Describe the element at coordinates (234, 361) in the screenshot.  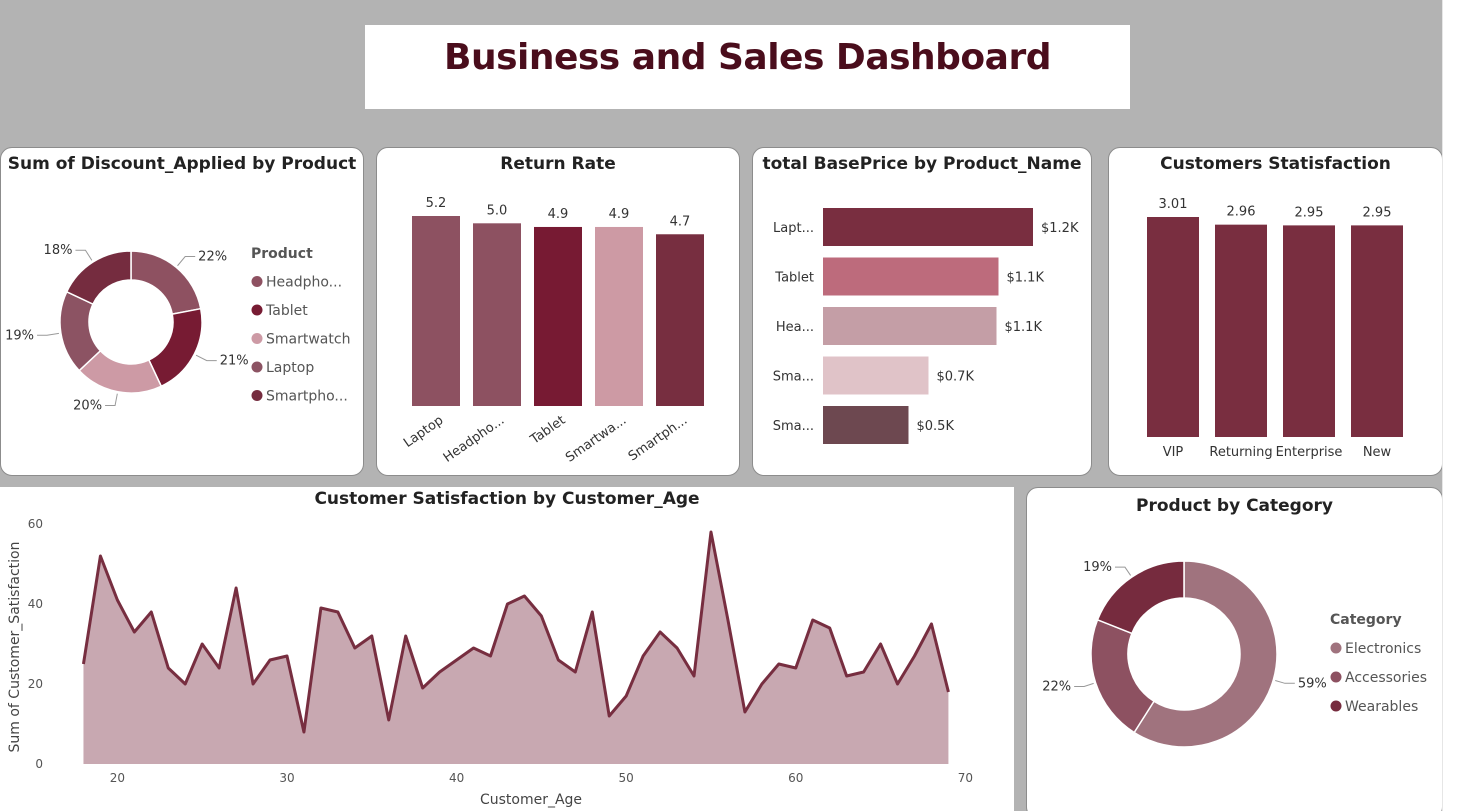
I see `slice-pct-label: 21%` at that location.